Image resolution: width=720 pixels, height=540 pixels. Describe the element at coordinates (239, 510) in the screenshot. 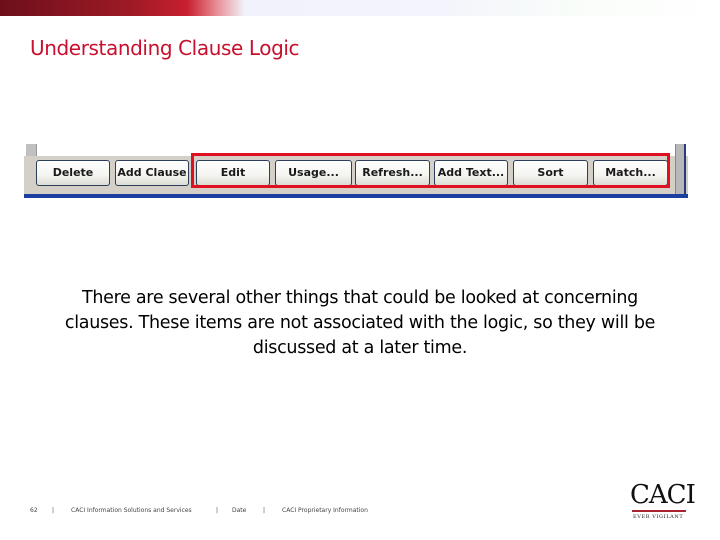

I see `footer-date: Date` at that location.